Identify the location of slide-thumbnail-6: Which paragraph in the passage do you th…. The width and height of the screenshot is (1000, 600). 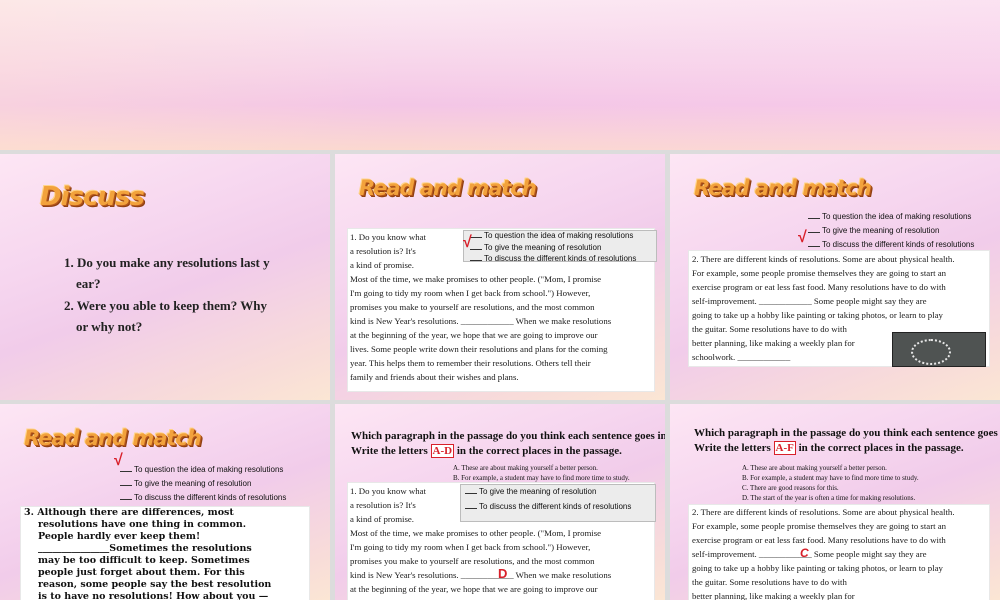
(835, 502).